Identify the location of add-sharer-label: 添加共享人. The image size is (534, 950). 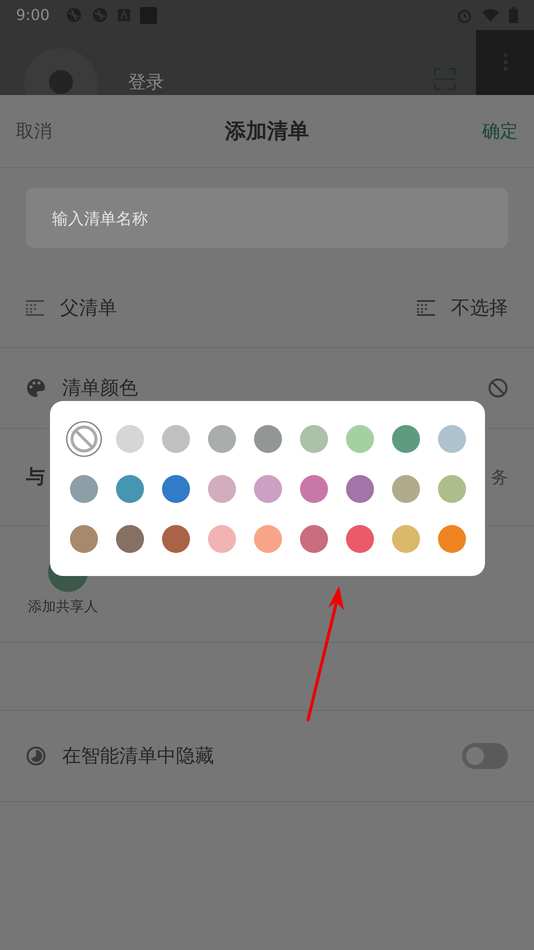
(267, 607).